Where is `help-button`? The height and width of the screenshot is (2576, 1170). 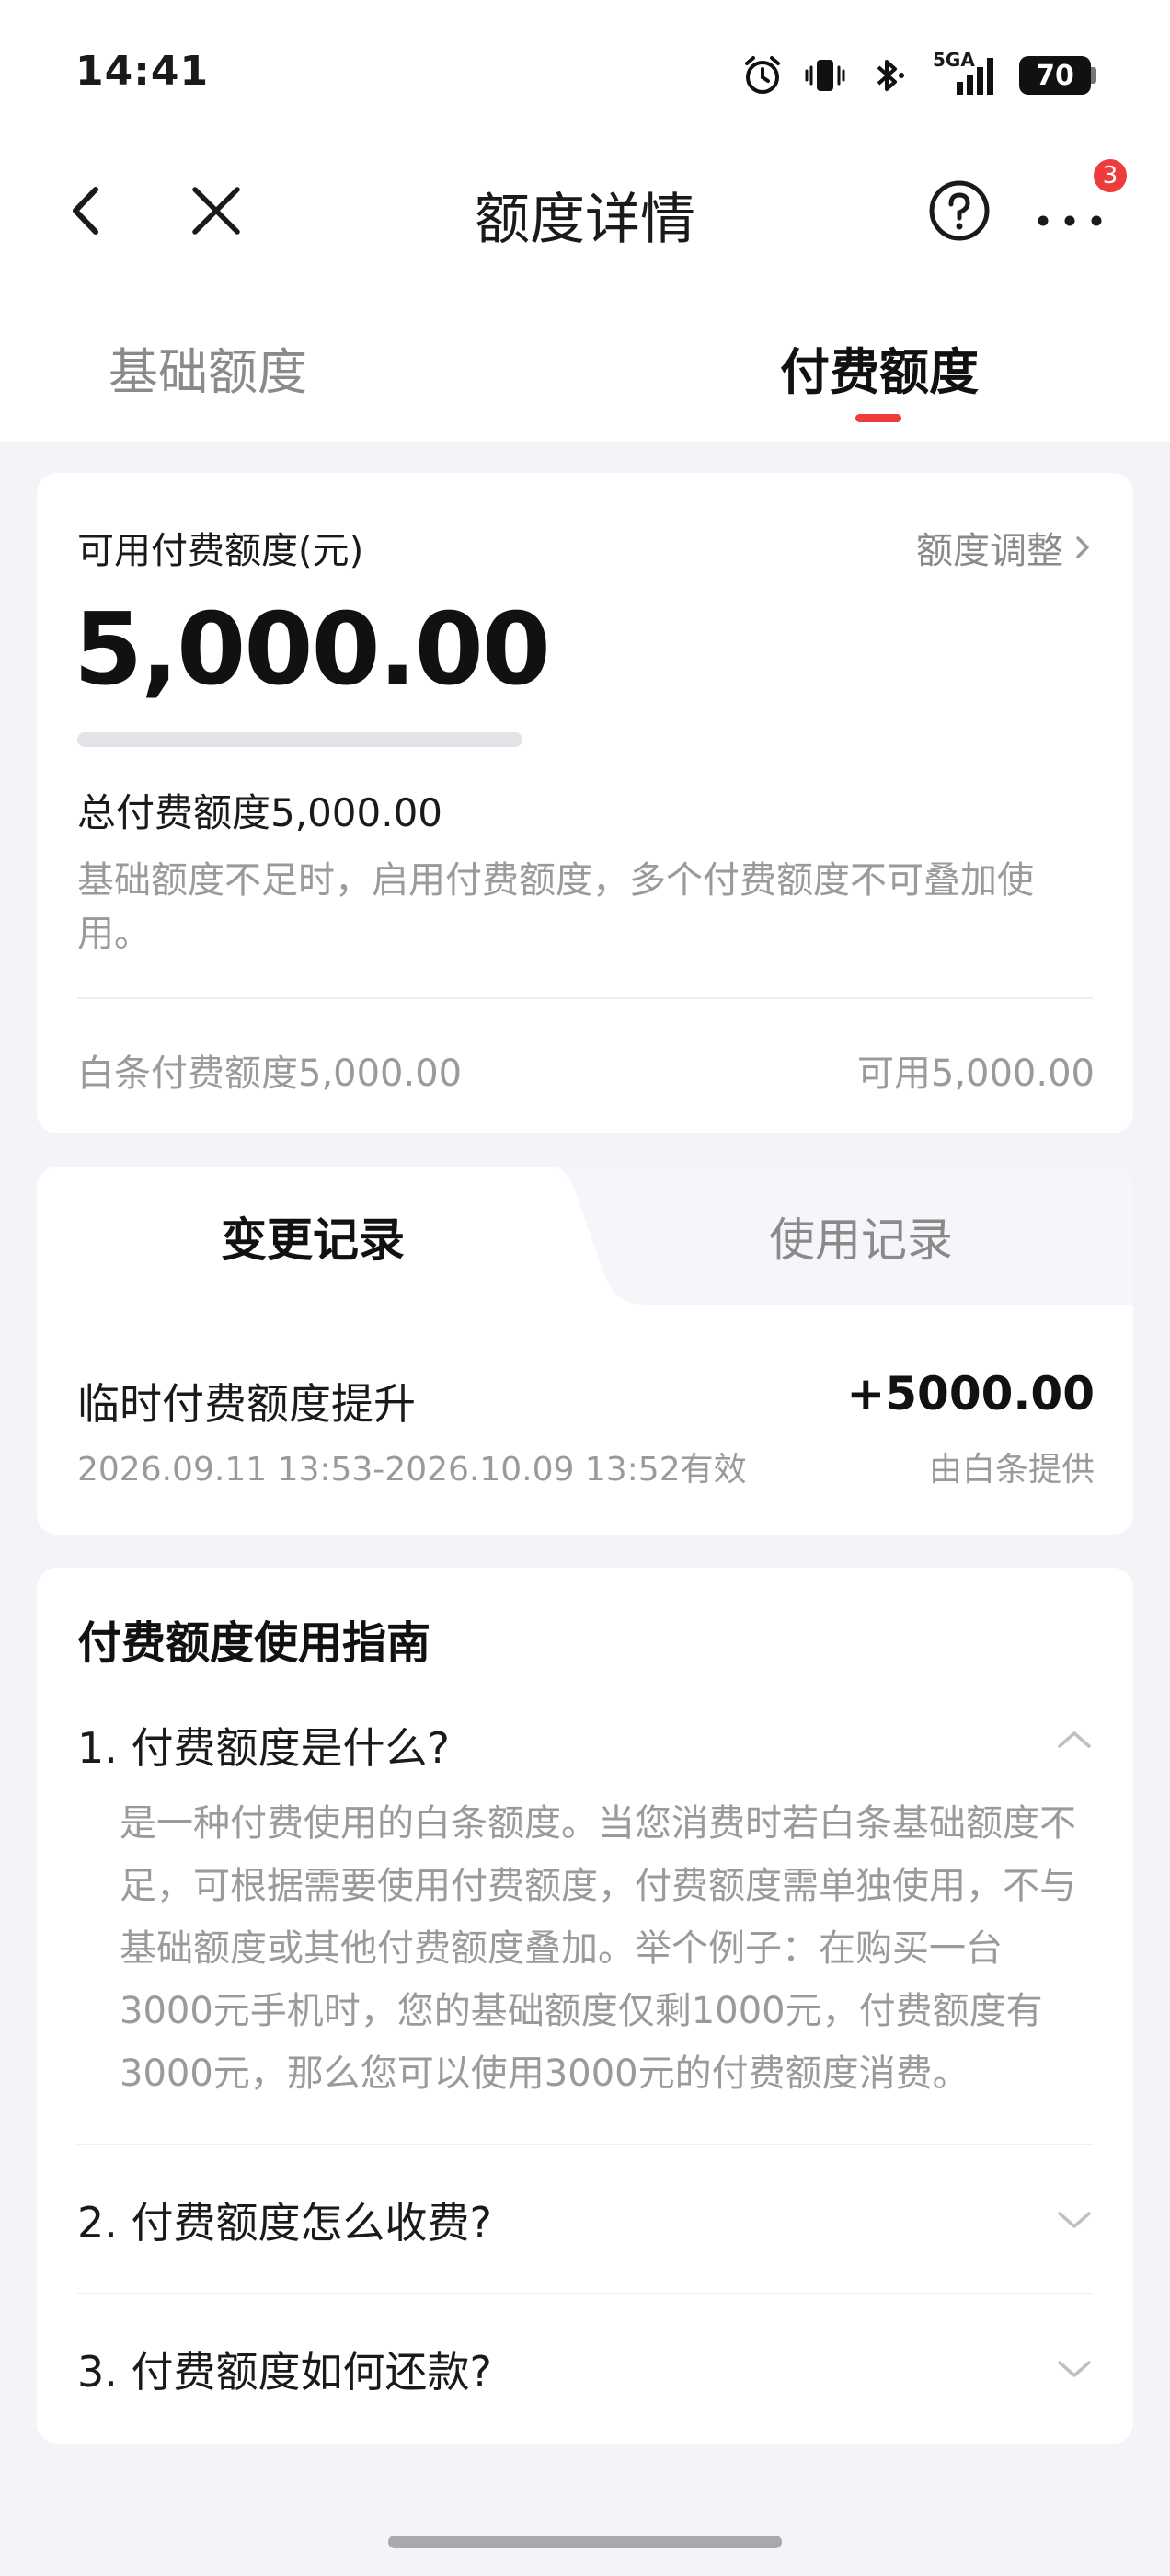
help-button is located at coordinates (959, 210).